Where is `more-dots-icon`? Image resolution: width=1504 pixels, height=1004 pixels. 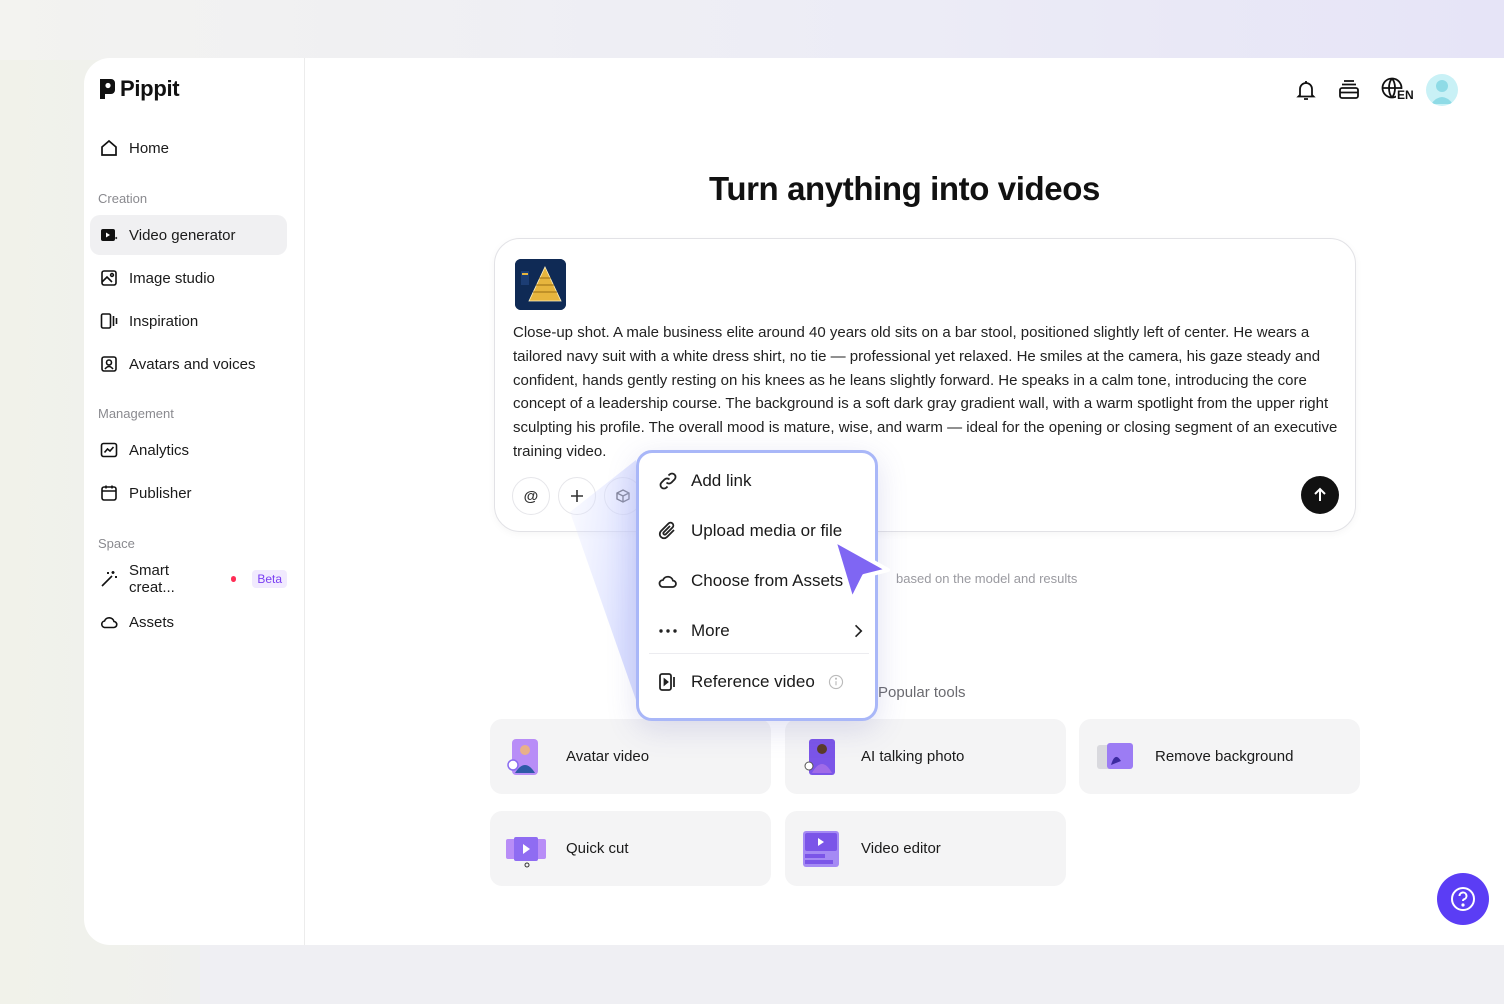
more-dots-icon is located at coordinates (668, 631).